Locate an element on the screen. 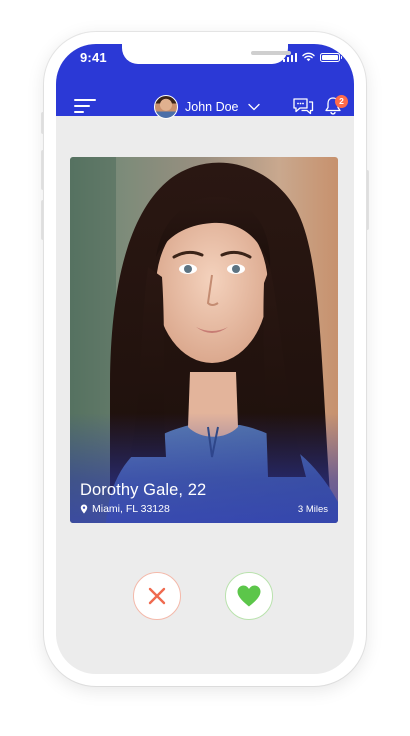  dislike-button is located at coordinates (157, 596).